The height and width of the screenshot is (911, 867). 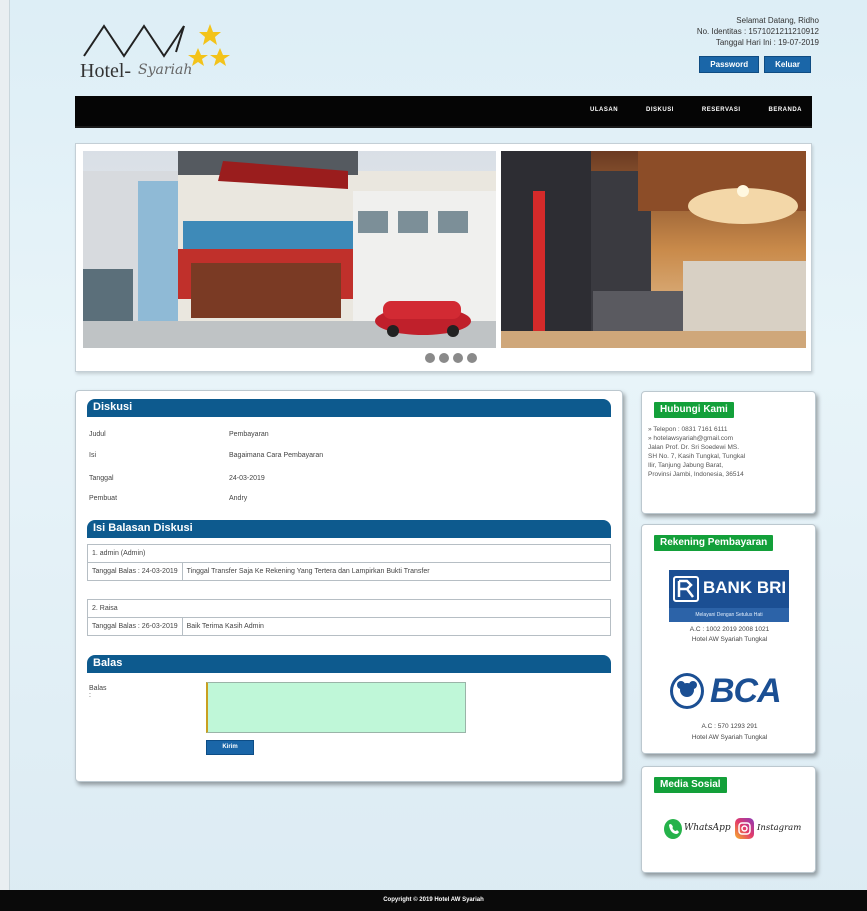 I want to click on payment-heading: Rekening Pembayaran, so click(x=714, y=543).